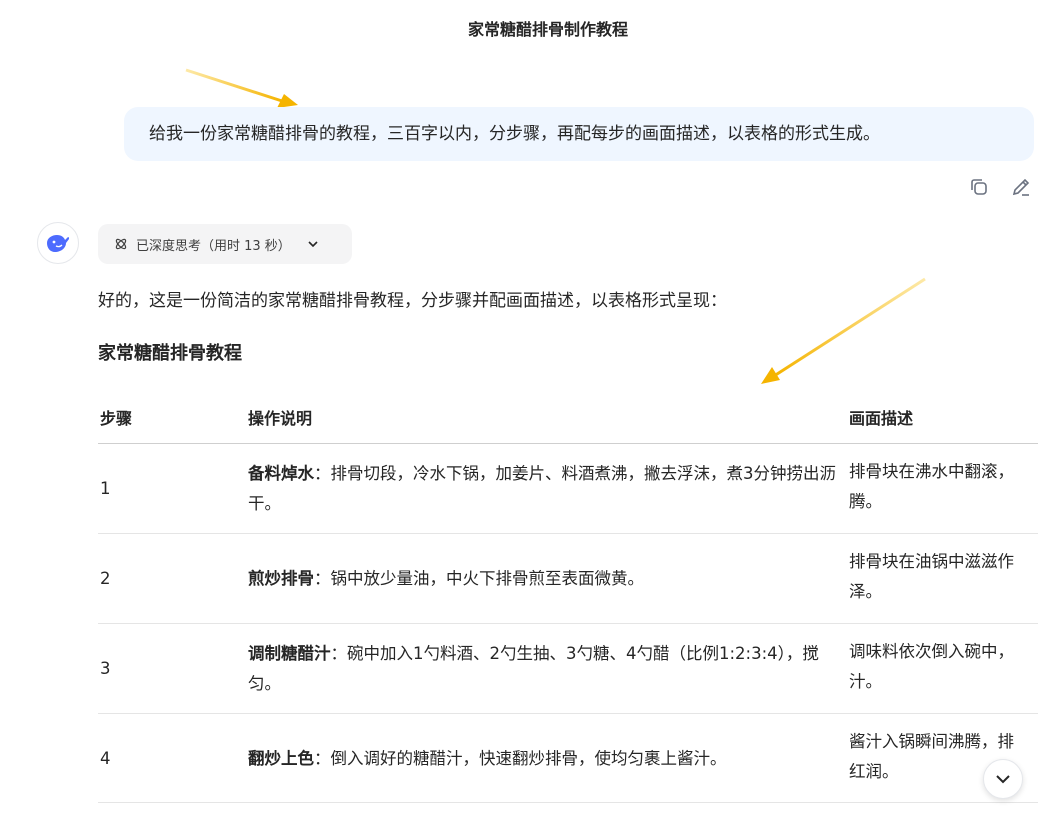 This screenshot has width=1056, height=820. I want to click on table-row: 2 煎炒排骨：锅中放少量油，中火下排骨煎至表面微黄。 排骨块在油锅中滋滋作 泽。, so click(568, 579).